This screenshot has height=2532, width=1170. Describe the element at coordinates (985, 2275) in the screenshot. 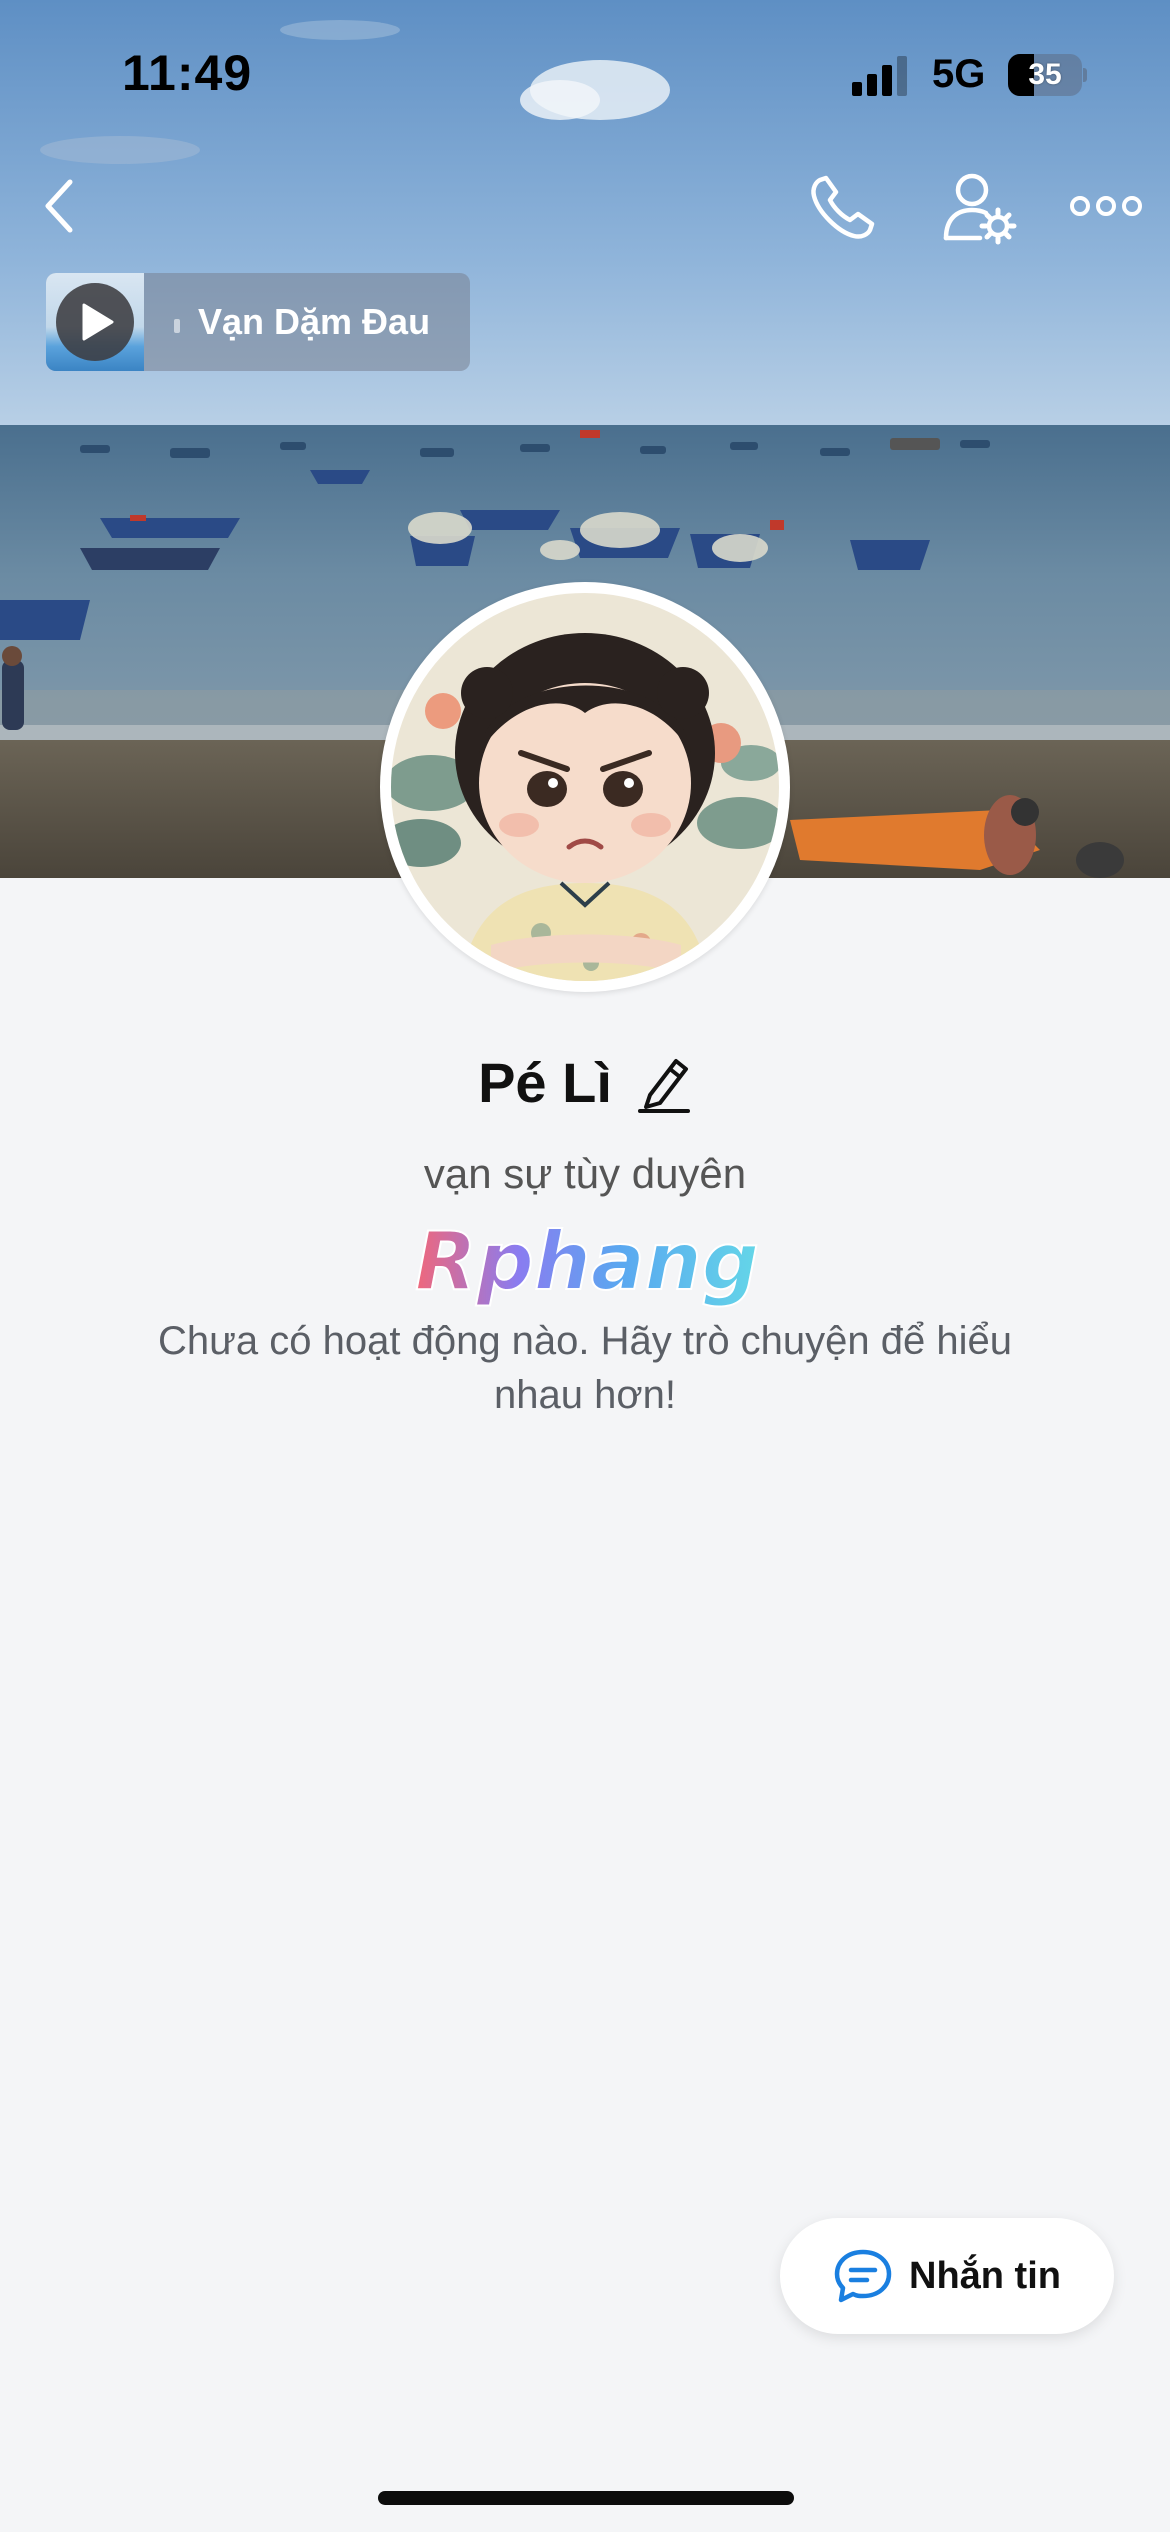

I see `message-button-label: Nhắn tin` at that location.